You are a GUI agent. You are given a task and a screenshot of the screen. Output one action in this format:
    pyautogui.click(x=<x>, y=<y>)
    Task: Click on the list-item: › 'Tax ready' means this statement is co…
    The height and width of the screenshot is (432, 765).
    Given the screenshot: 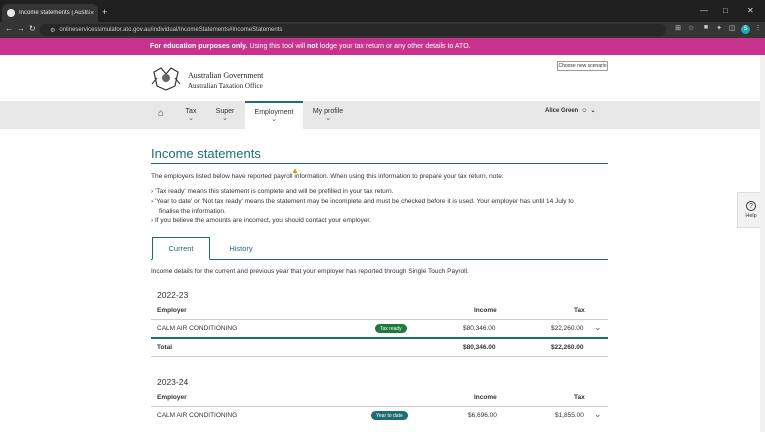 What is the action you would take?
    pyautogui.click(x=272, y=191)
    